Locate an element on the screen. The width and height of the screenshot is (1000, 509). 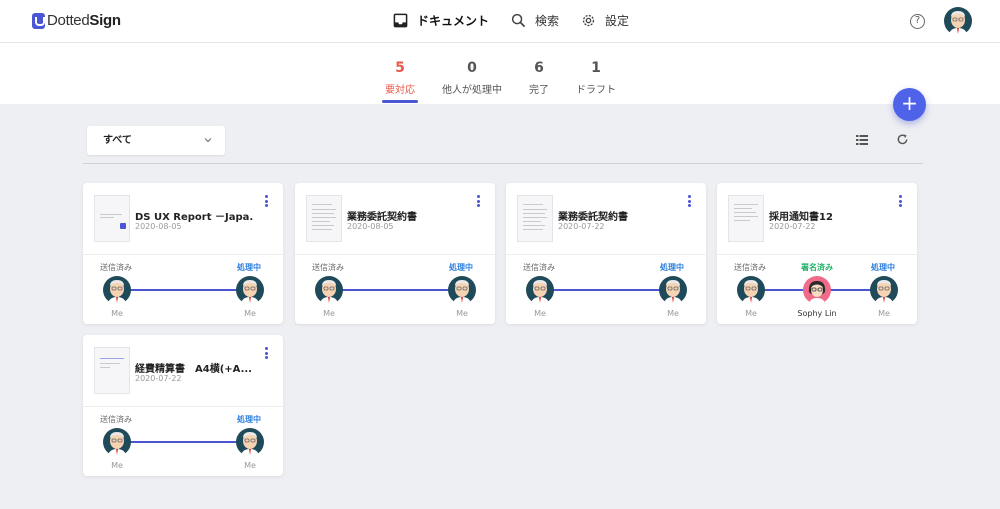
nav-item-label: ドキュメント is located at coordinates (453, 21).